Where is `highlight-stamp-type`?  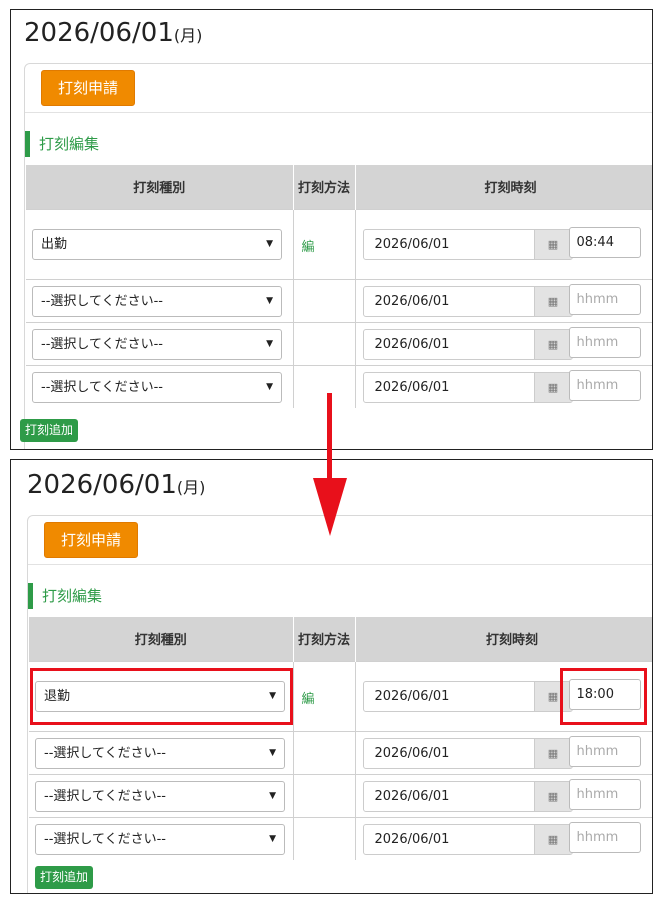 highlight-stamp-type is located at coordinates (161, 696).